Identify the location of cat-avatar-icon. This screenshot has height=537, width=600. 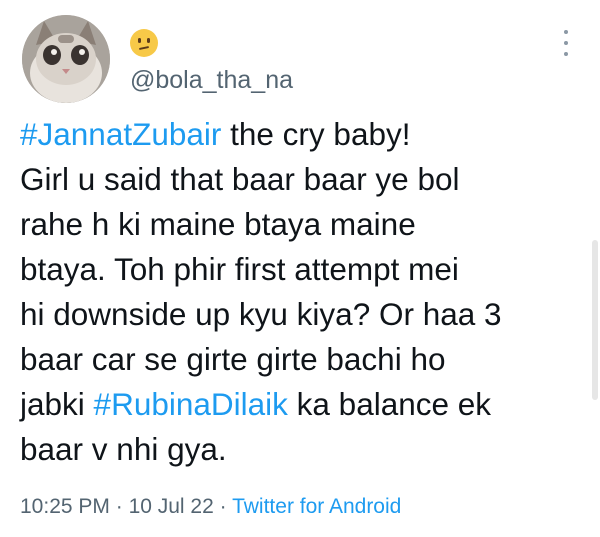
(66, 59).